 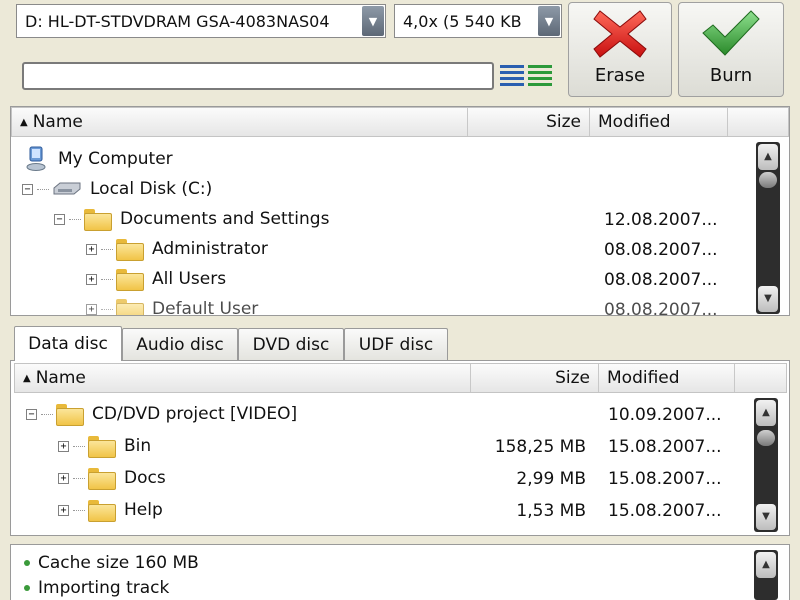 What do you see at coordinates (145, 478) in the screenshot?
I see `tree-label: Docs` at bounding box center [145, 478].